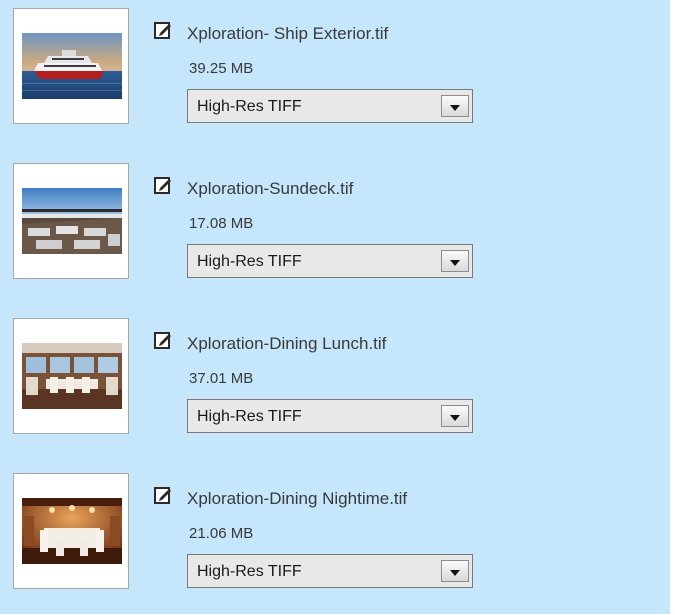 The height and width of the screenshot is (615, 675). Describe the element at coordinates (221, 378) in the screenshot. I see `file-size: 37.01 MB` at that location.